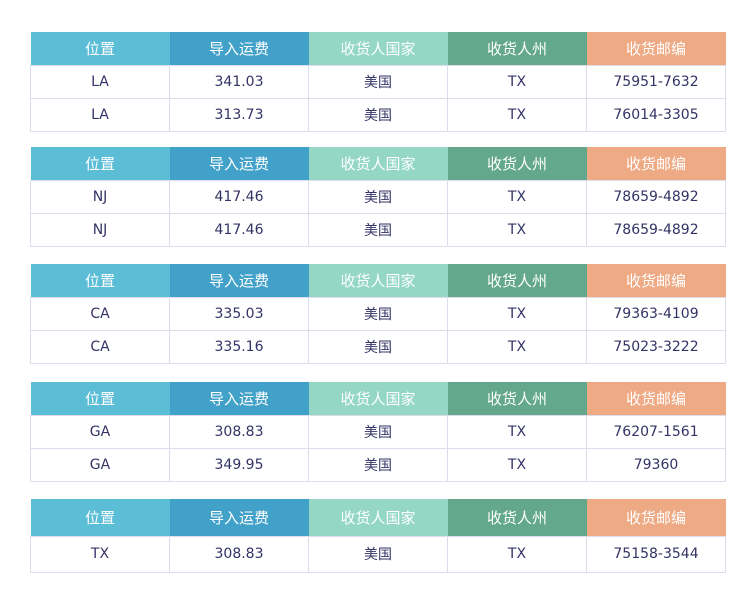  Describe the element at coordinates (239, 114) in the screenshot. I see `cell-import-freight: 313.73` at that location.